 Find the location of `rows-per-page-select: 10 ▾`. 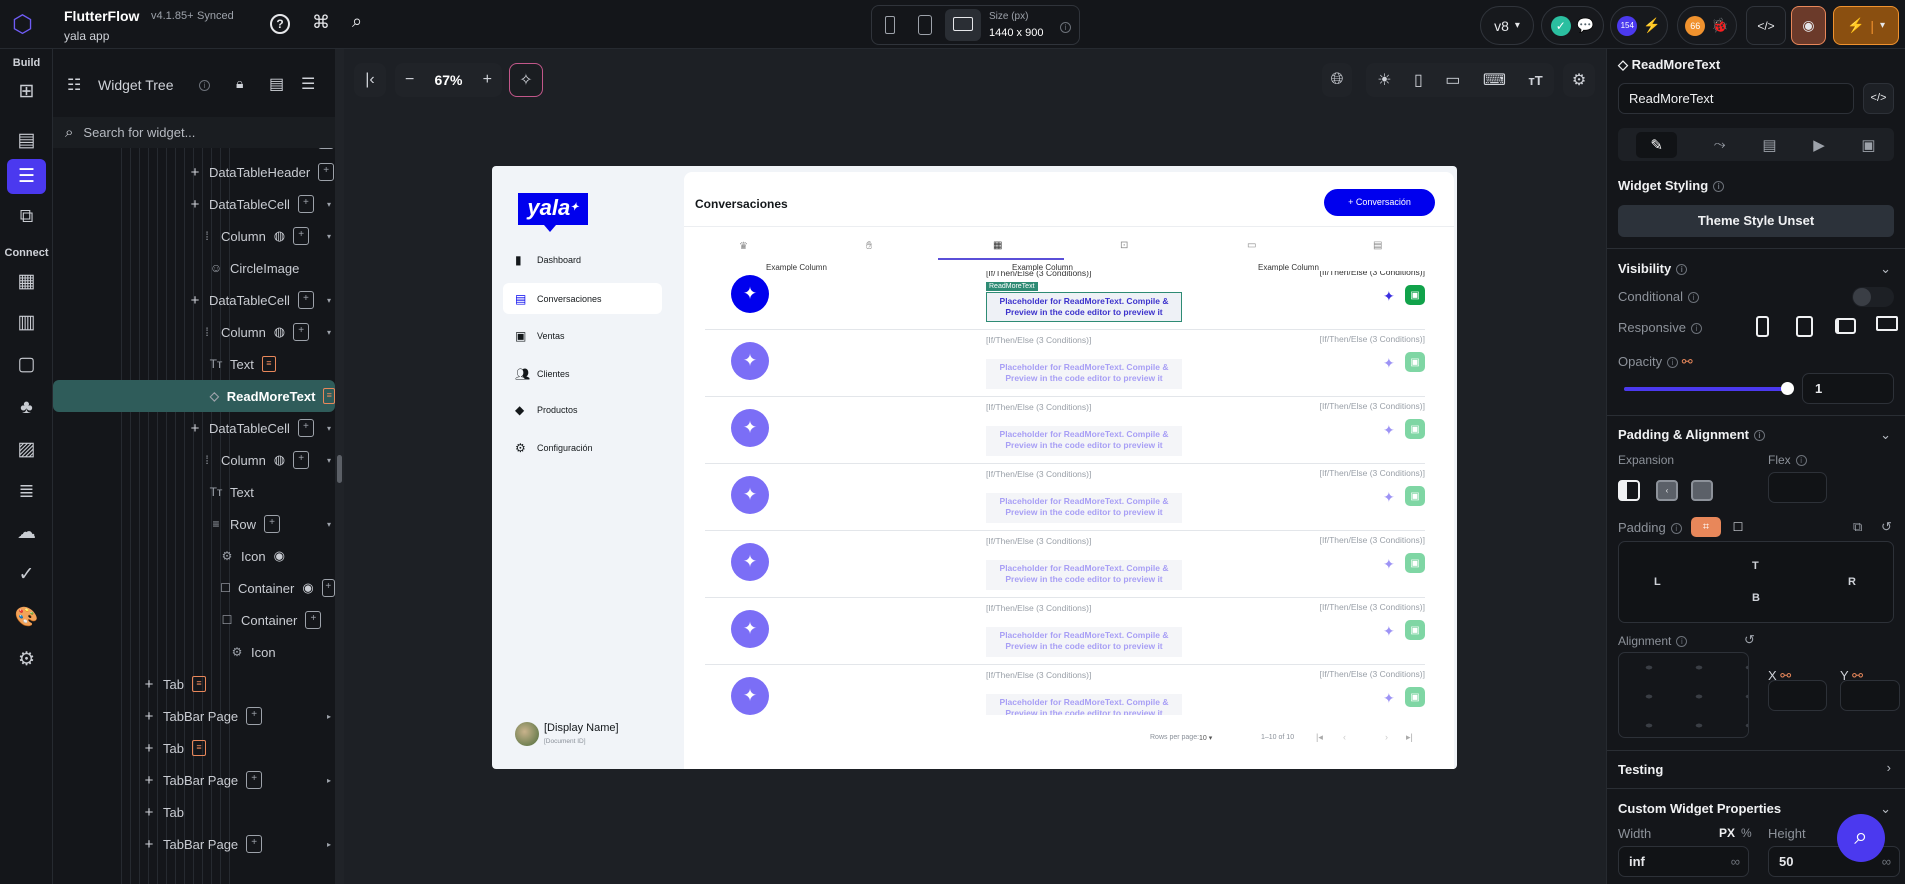

rows-per-page-select: 10 ▾ is located at coordinates (1205, 738).